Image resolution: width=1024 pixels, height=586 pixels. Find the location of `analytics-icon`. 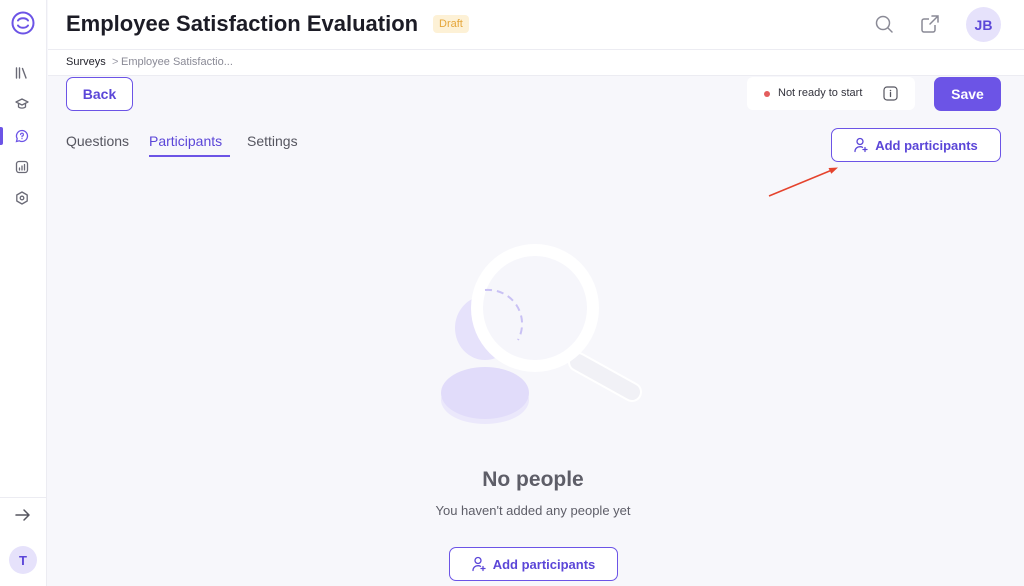

analytics-icon is located at coordinates (22, 167).